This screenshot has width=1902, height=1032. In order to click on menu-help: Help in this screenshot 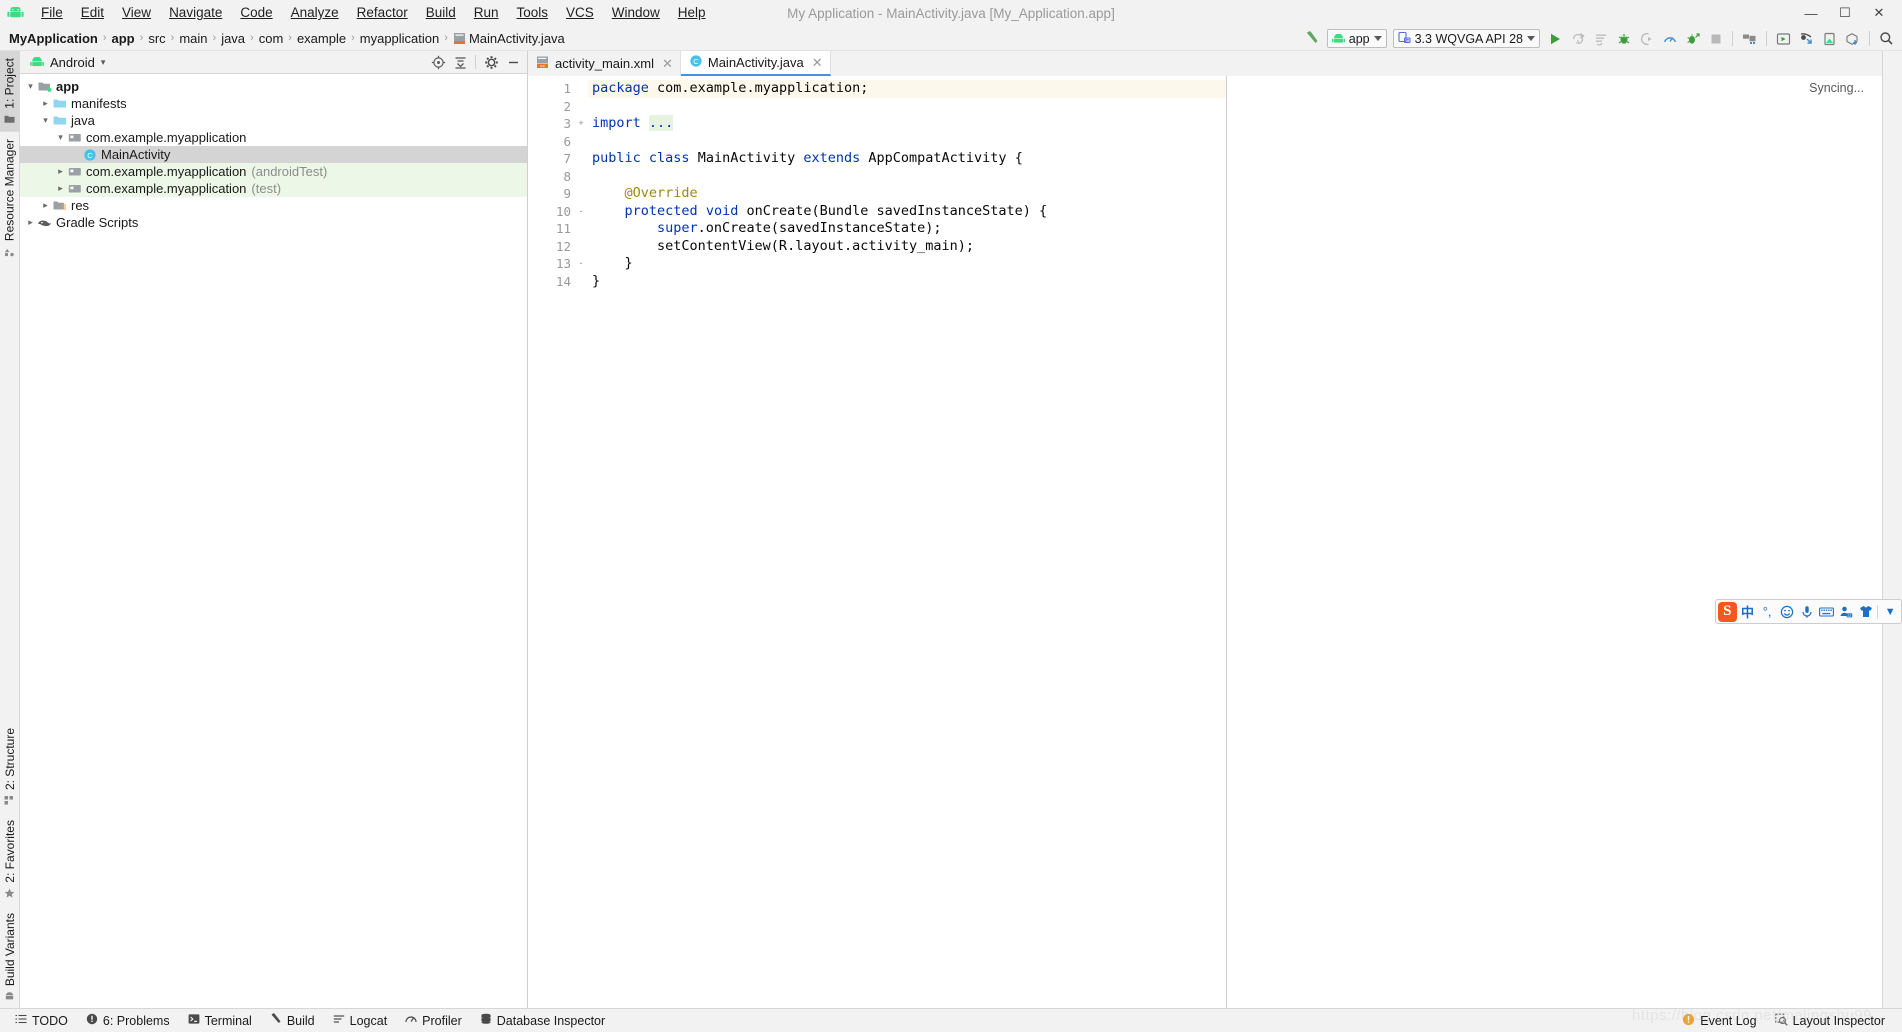, I will do `click(692, 13)`.